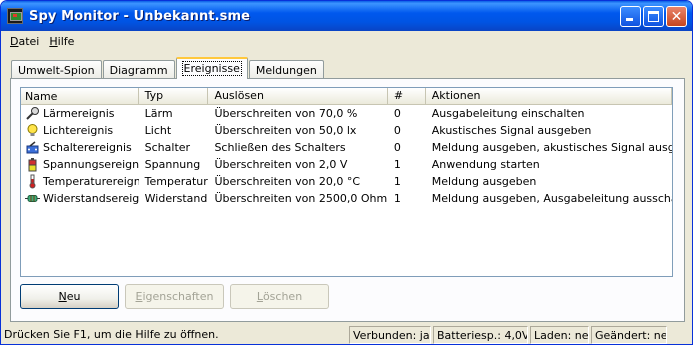 The width and height of the screenshot is (693, 345). What do you see at coordinates (139, 296) in the screenshot?
I see `properties-button-mnemonic: E` at bounding box center [139, 296].